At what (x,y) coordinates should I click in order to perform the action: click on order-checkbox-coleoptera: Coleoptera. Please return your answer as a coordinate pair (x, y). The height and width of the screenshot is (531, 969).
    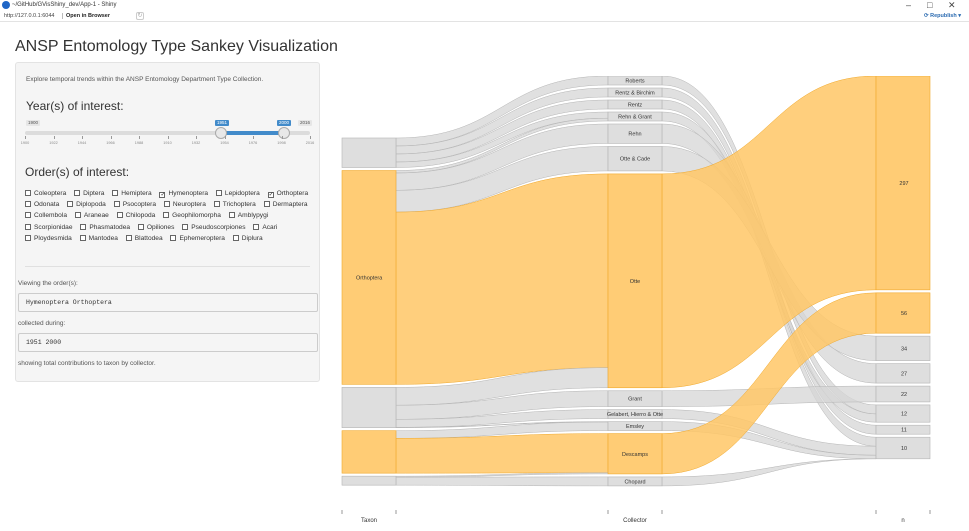
    Looking at the image, I should click on (45, 193).